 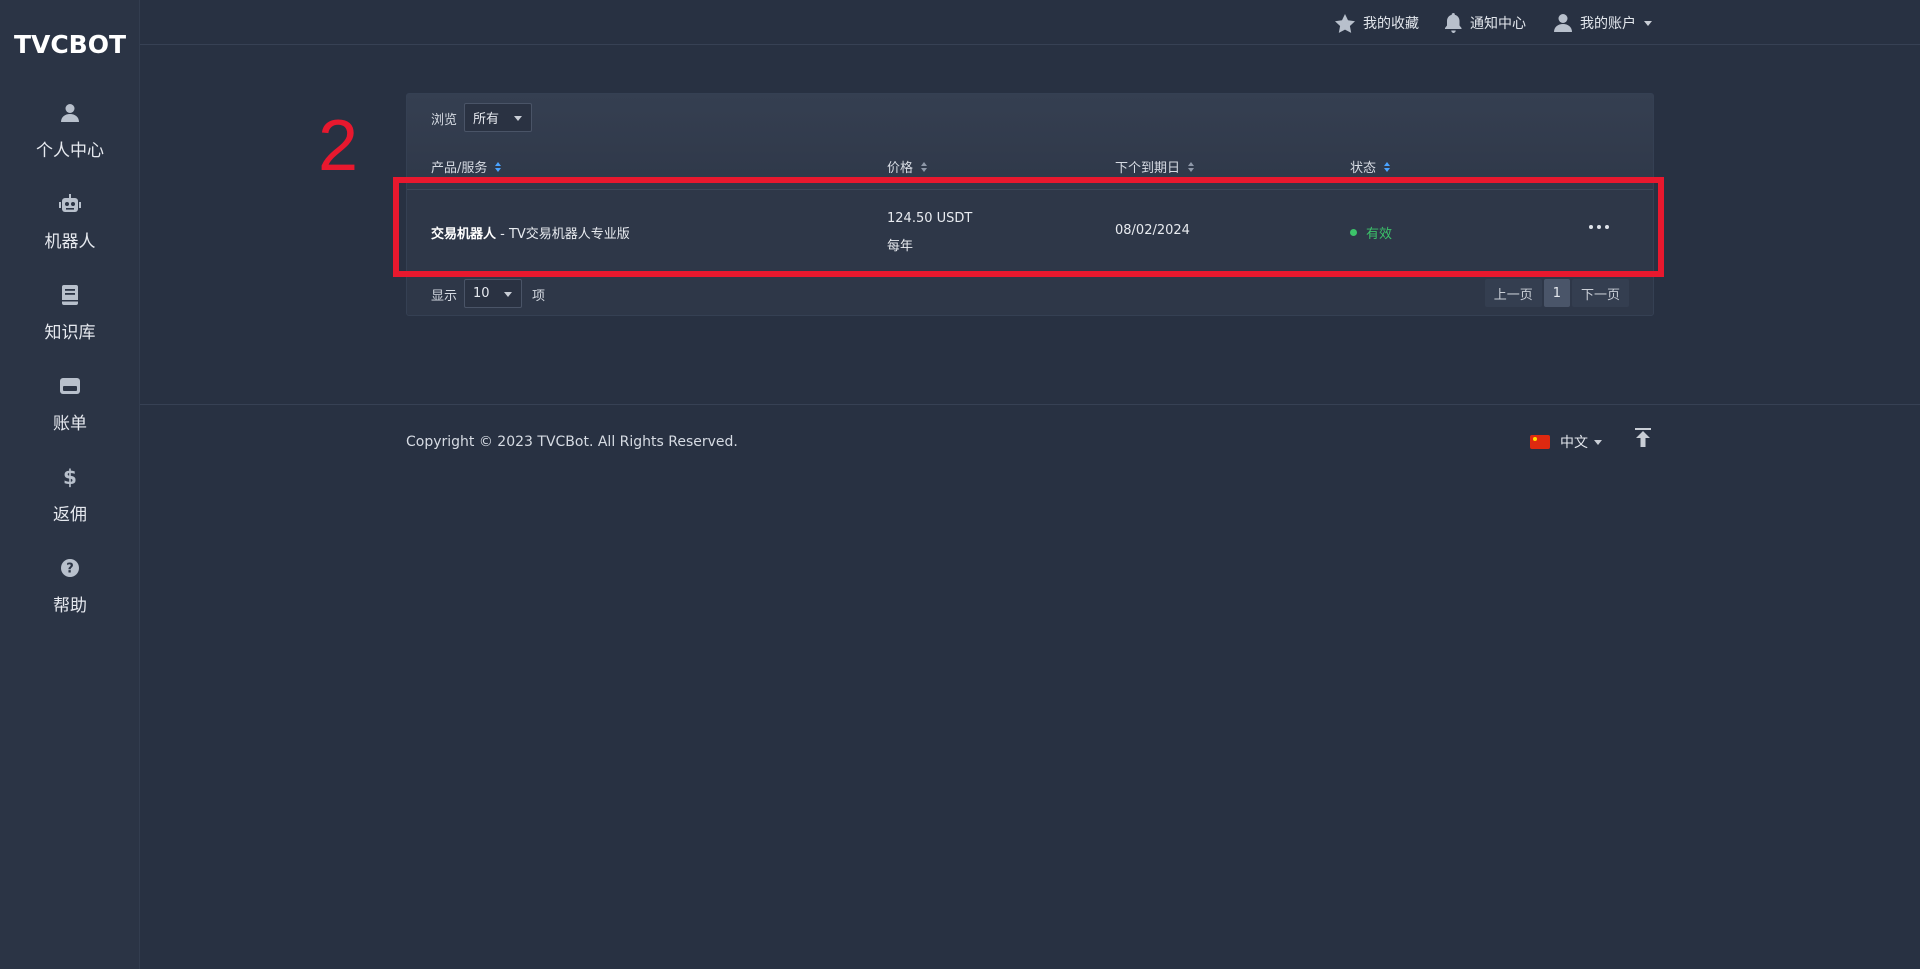 I want to click on top-bar: 我的收藏 通知中心 我的账户, so click(x=1030, y=22).